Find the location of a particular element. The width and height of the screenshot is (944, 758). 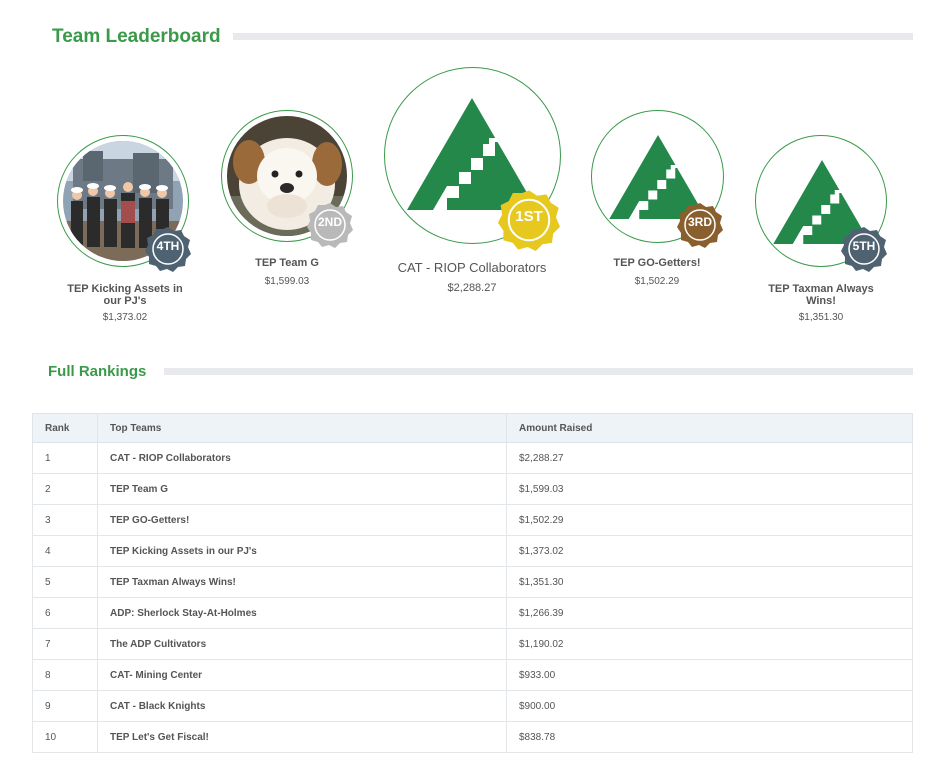

rank-badge-5th-label: 5TH is located at coordinates (864, 246).